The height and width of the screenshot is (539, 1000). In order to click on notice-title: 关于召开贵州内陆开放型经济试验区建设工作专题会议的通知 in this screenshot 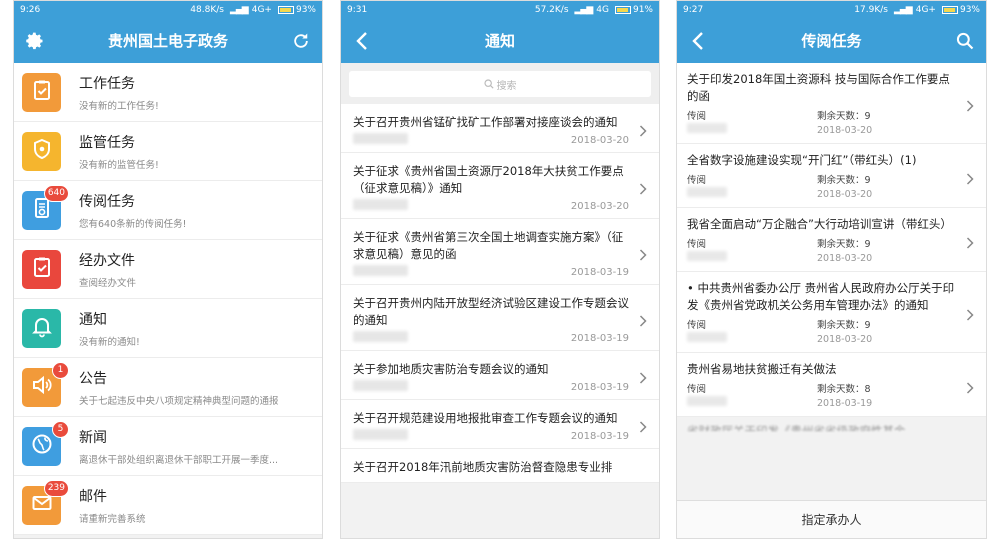, I will do `click(491, 311)`.